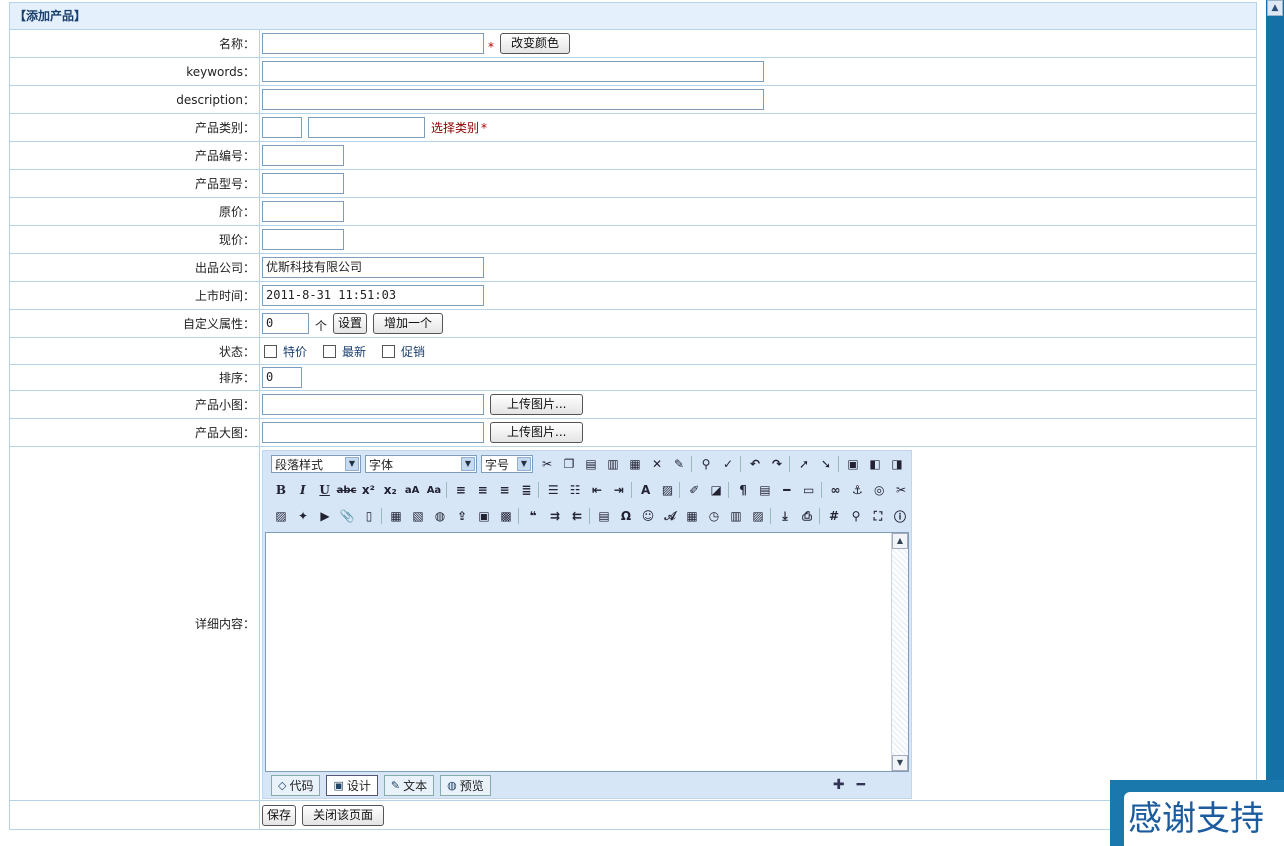 This screenshot has height=846, width=1284. I want to click on paste-word-icon: ▦, so click(635, 464).